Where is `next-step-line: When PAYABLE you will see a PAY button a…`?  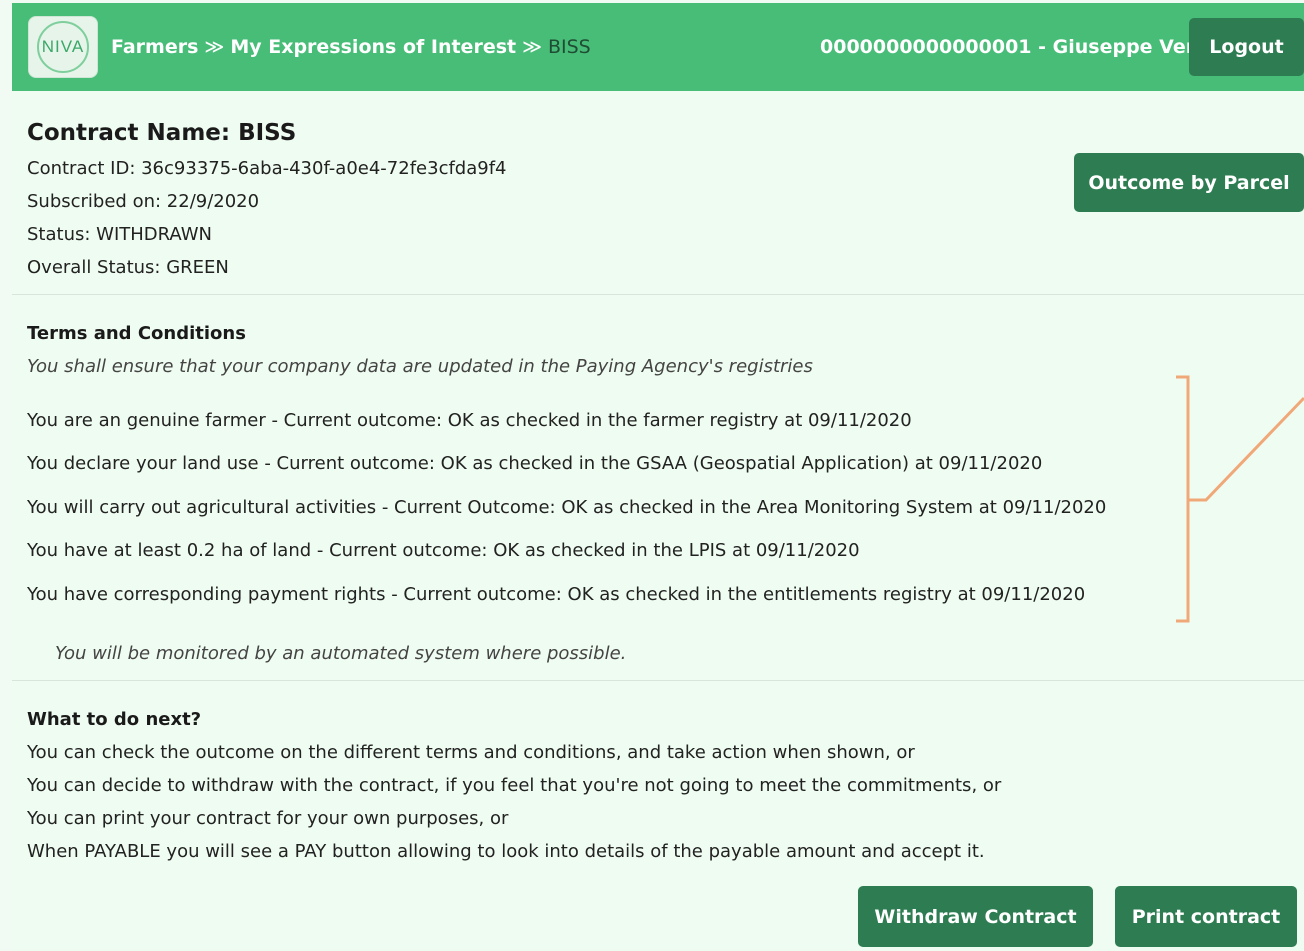 next-step-line: When PAYABLE you will see a PAY button a… is located at coordinates (506, 851).